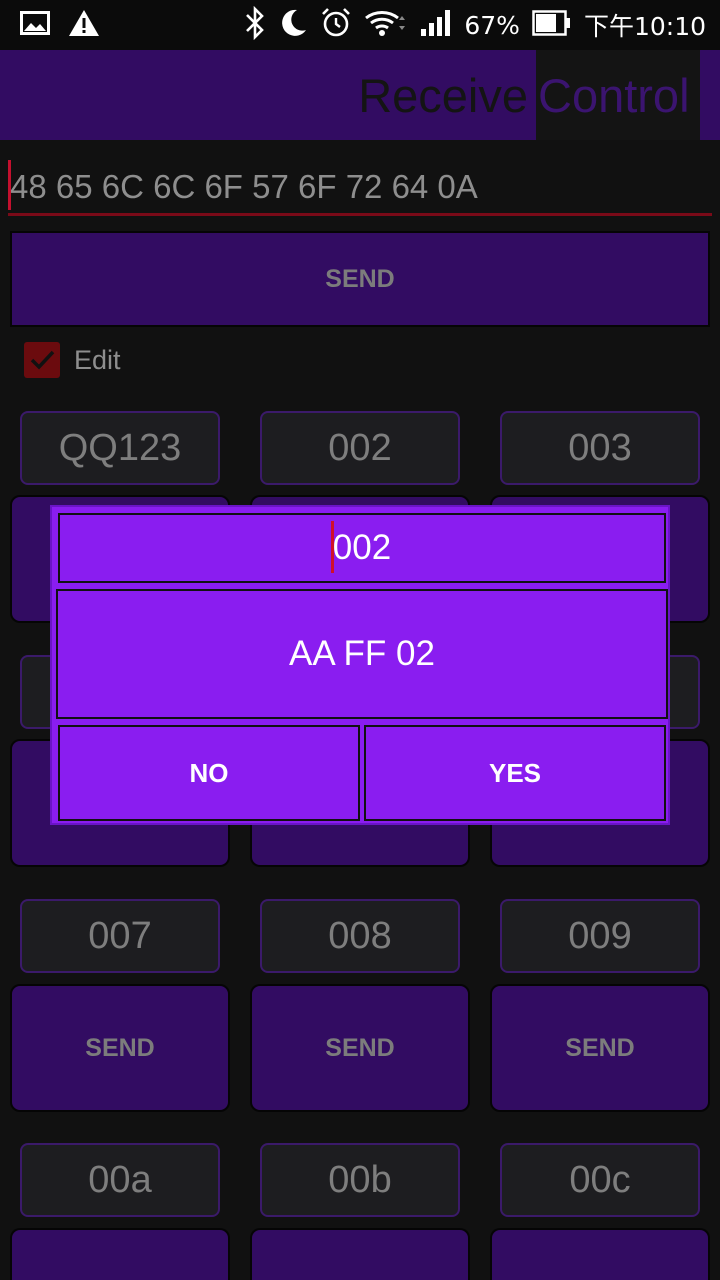 Image resolution: width=720 pixels, height=1280 pixels. Describe the element at coordinates (600, 936) in the screenshot. I see `command-name-9: 009` at that location.